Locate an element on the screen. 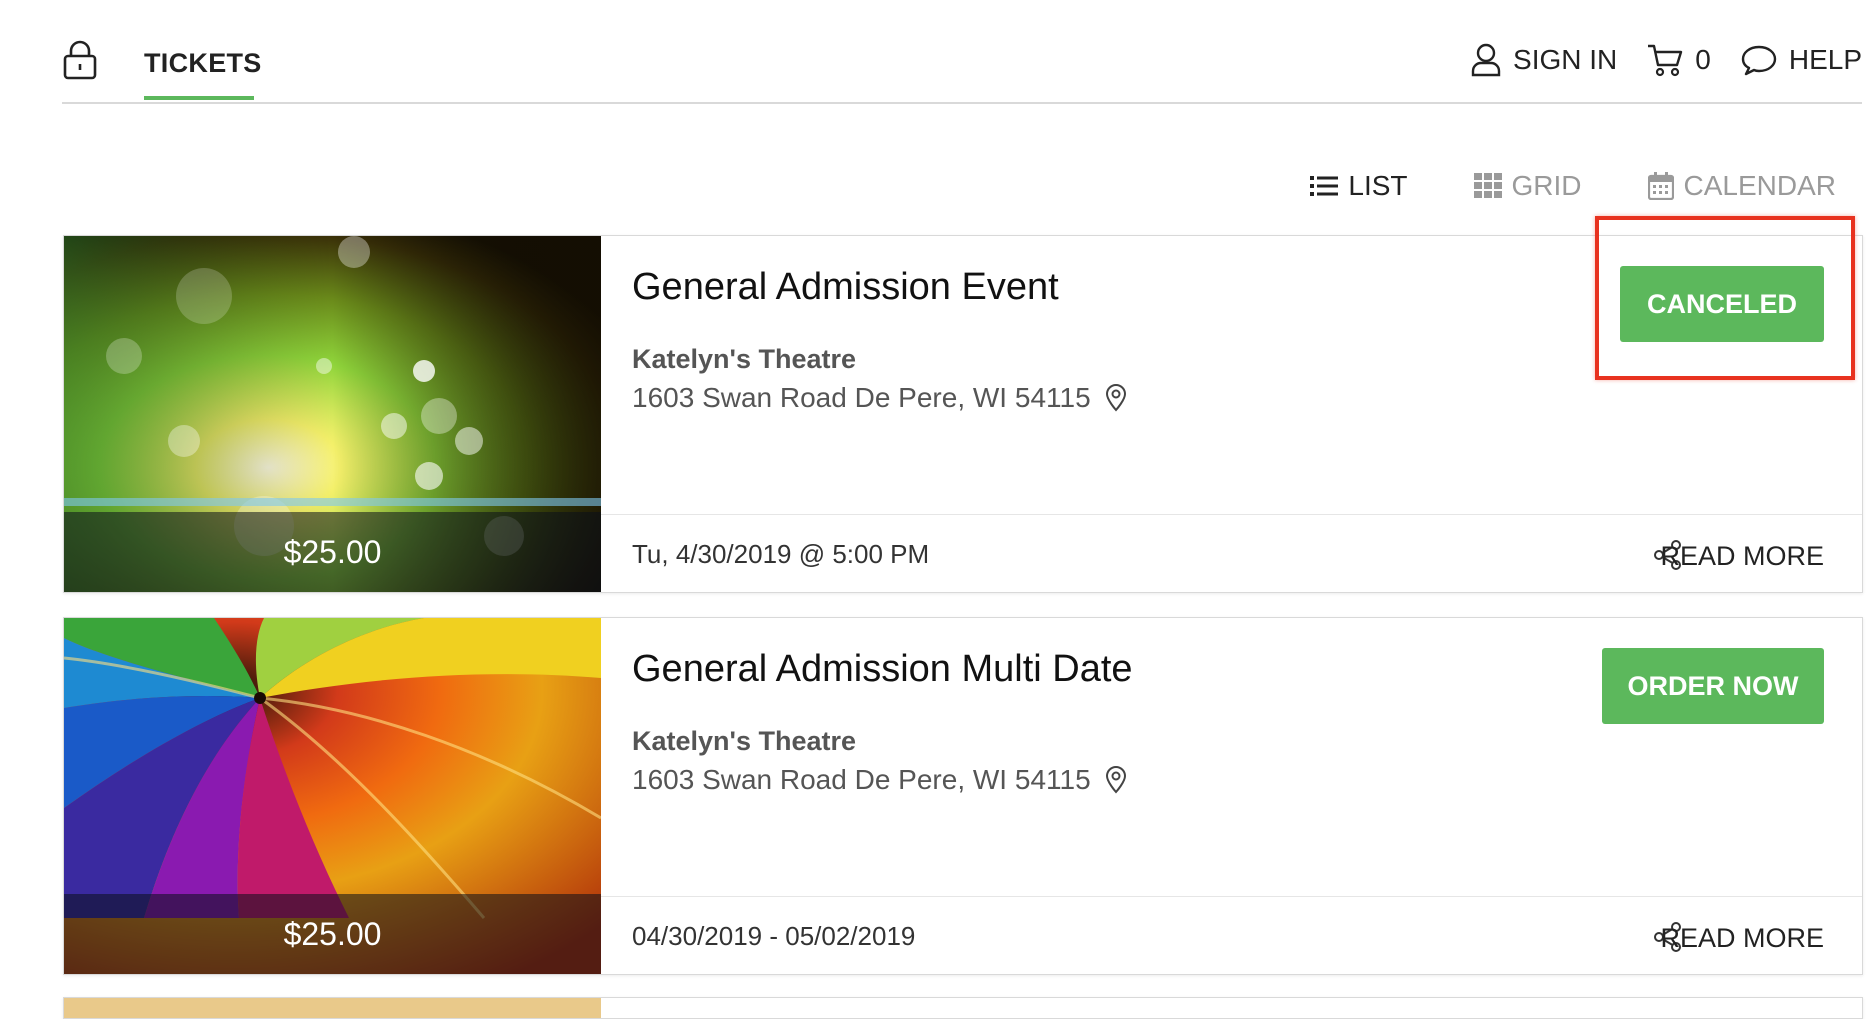  tab-tickets: TICKETS is located at coordinates (203, 63).